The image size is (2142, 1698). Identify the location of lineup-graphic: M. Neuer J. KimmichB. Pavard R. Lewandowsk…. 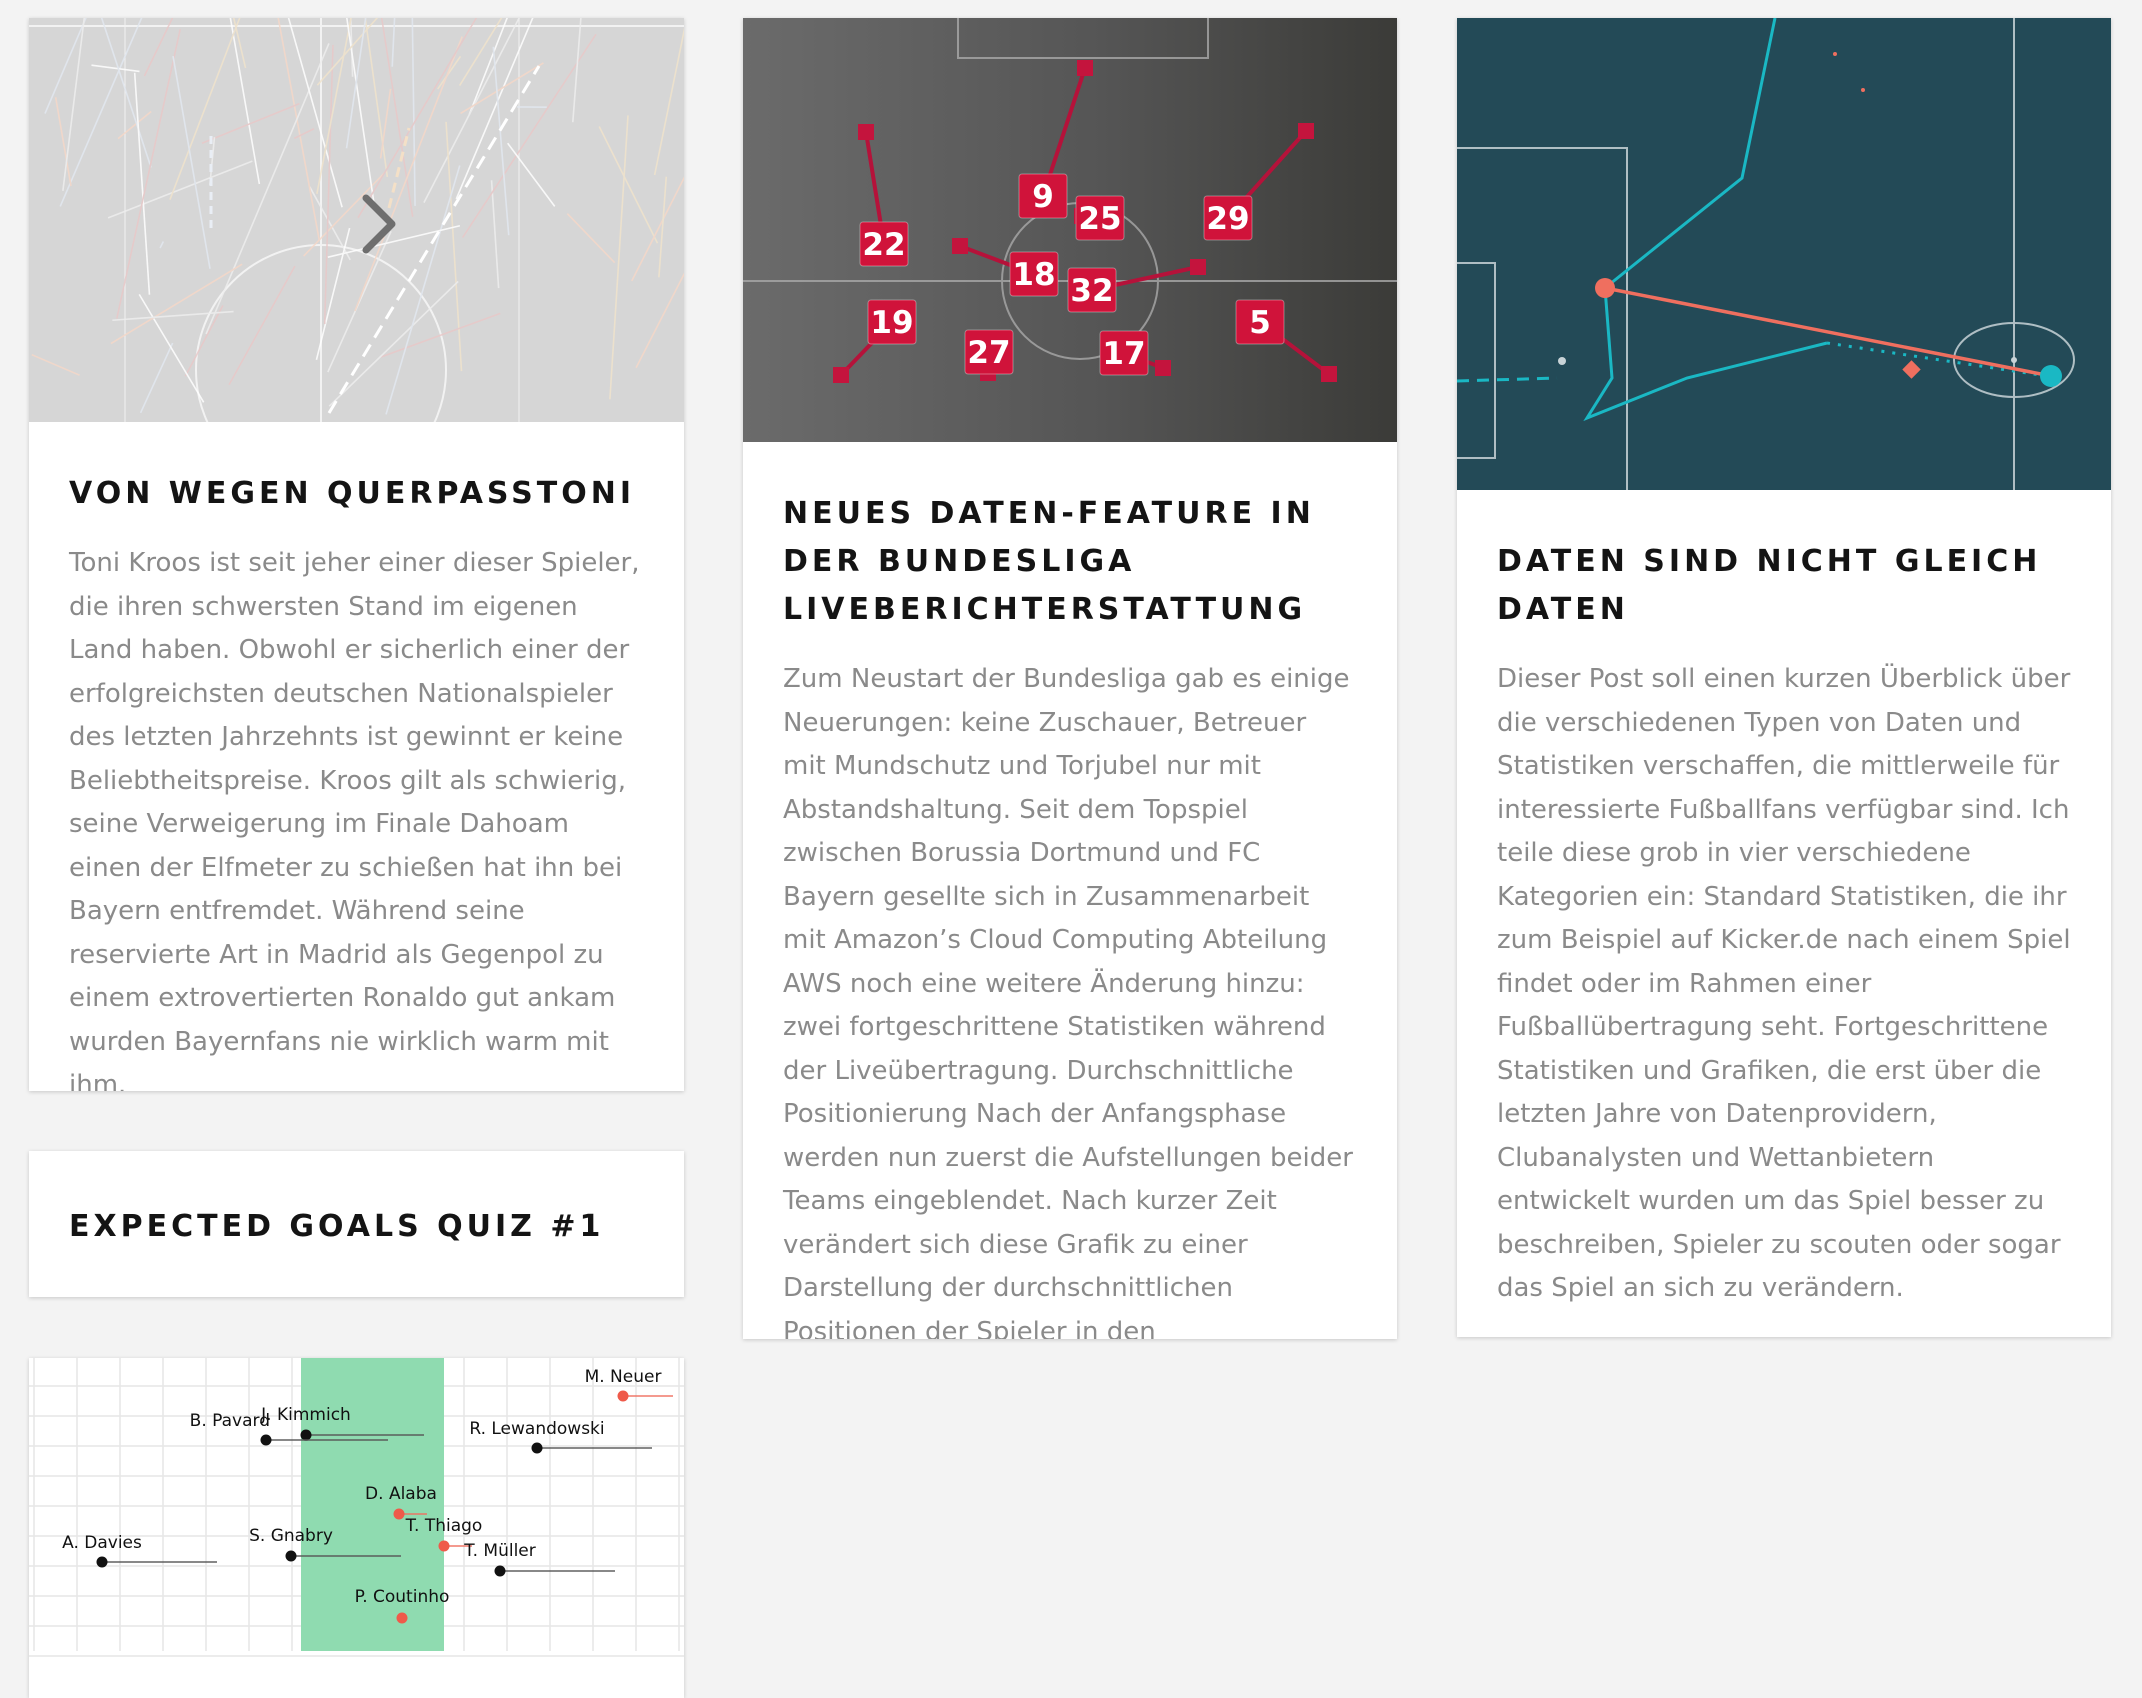
(356, 1528).